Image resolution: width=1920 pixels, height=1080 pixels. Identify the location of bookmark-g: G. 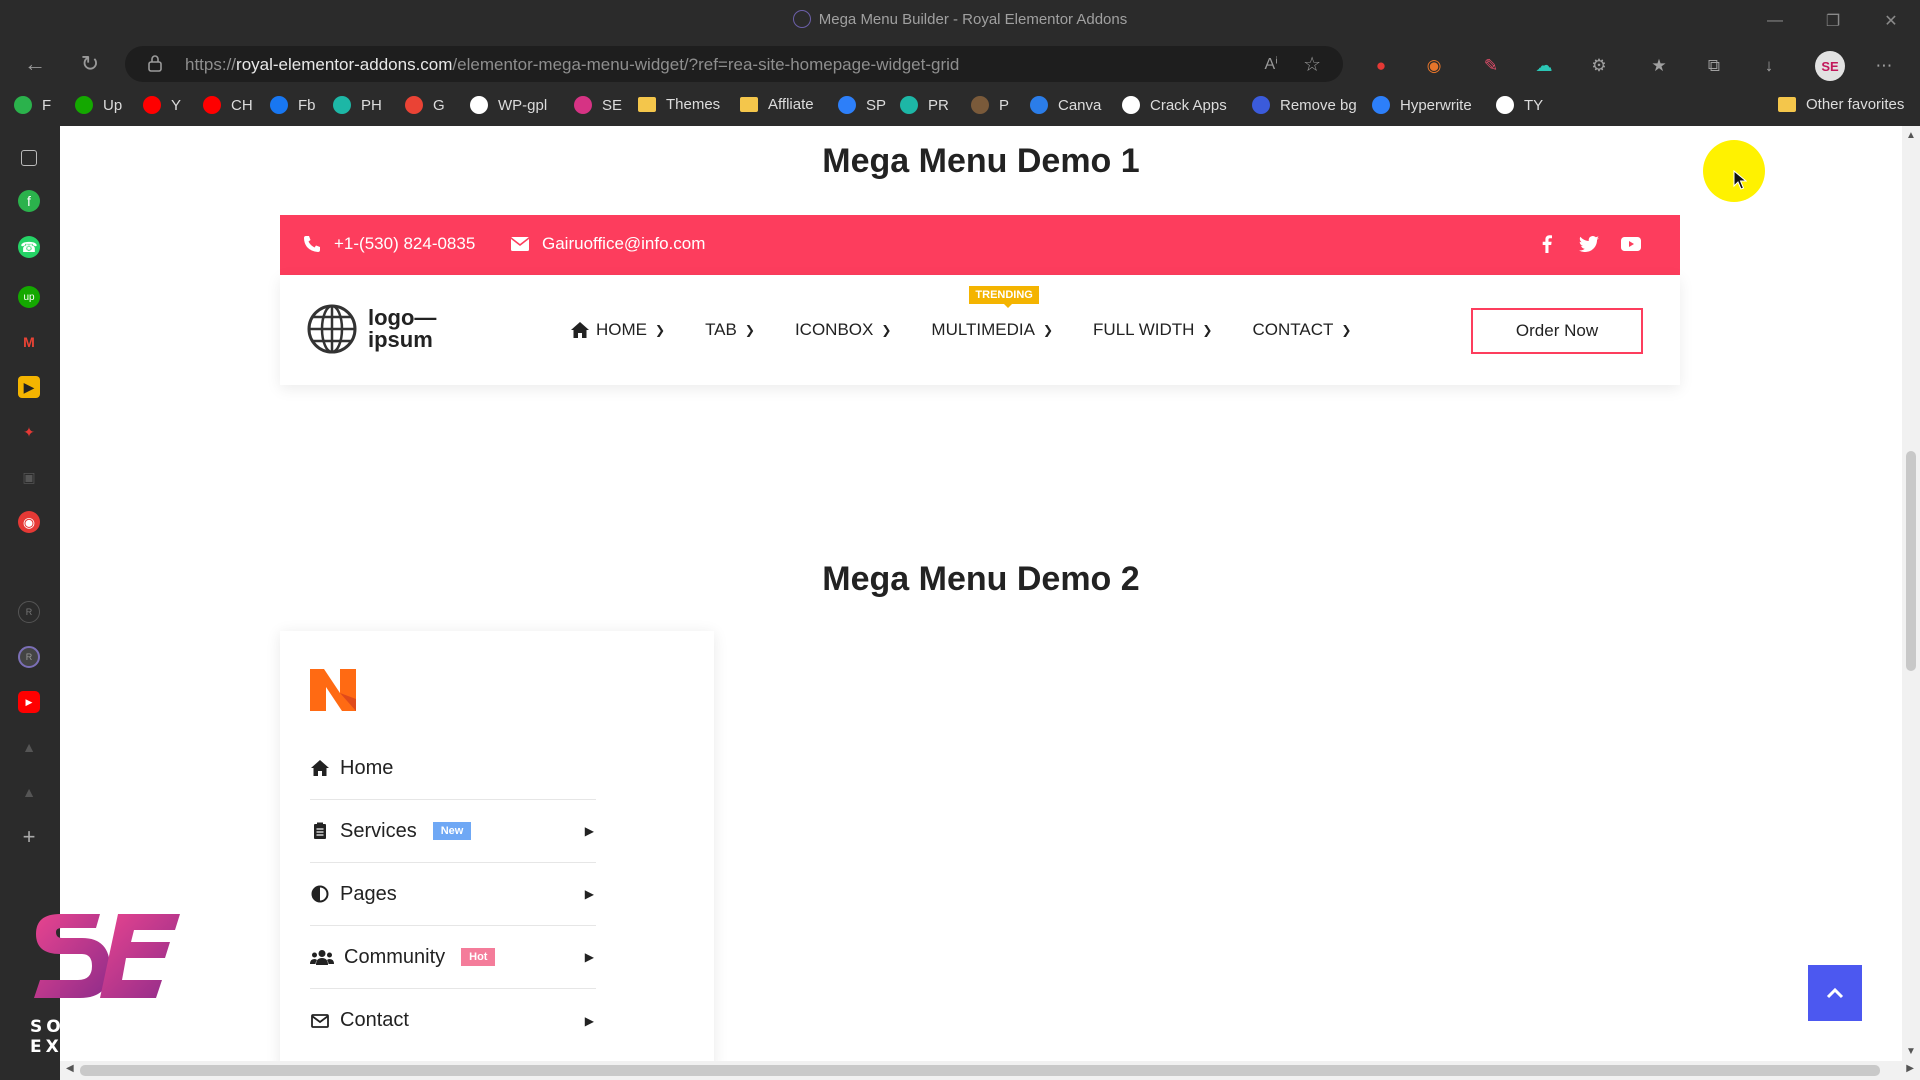
(425, 105).